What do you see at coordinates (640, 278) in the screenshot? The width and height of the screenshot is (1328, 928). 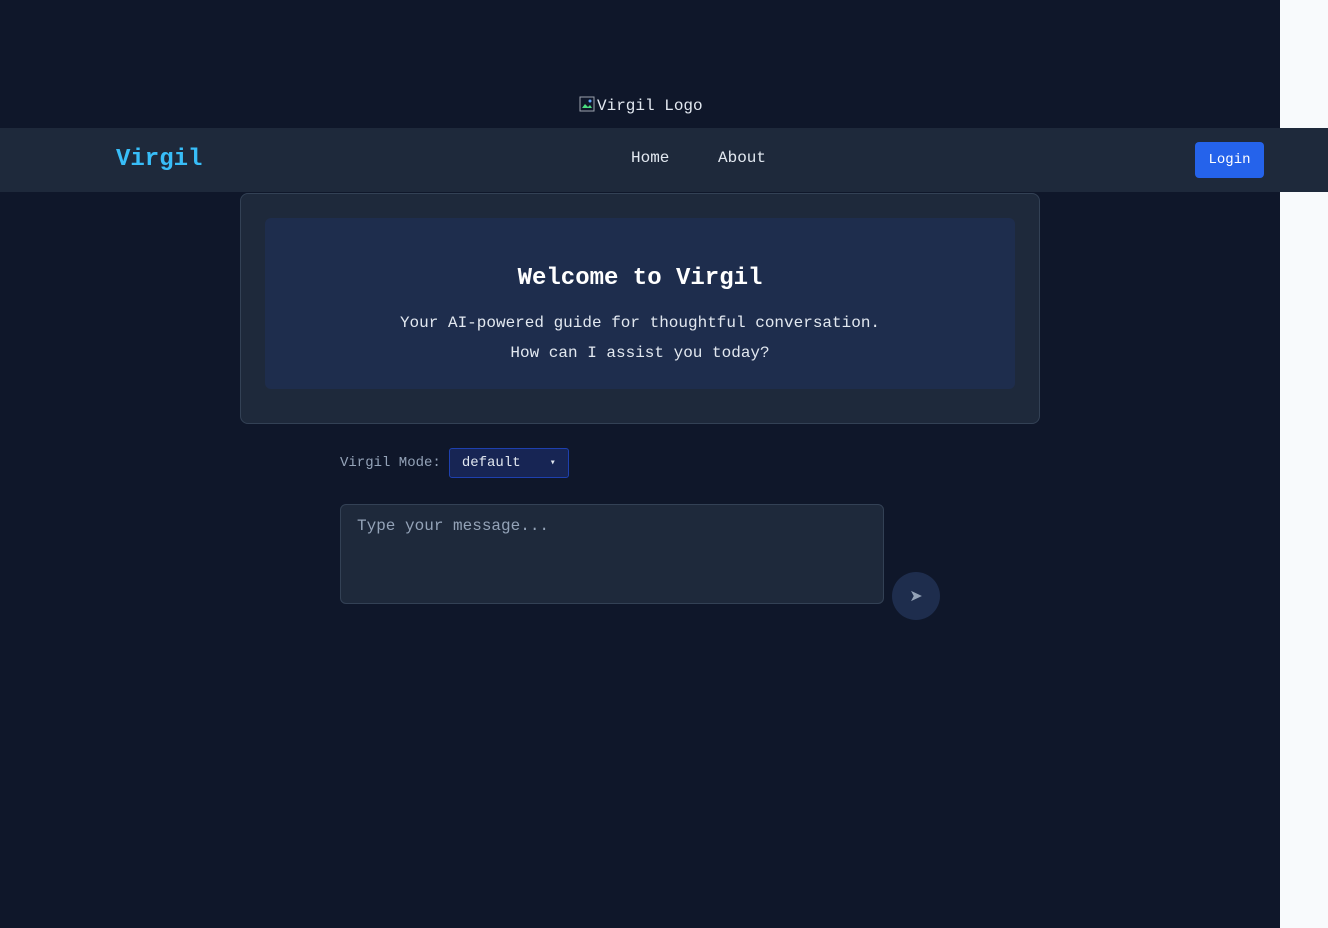 I see `welcome-title: Welcome to Virgil` at bounding box center [640, 278].